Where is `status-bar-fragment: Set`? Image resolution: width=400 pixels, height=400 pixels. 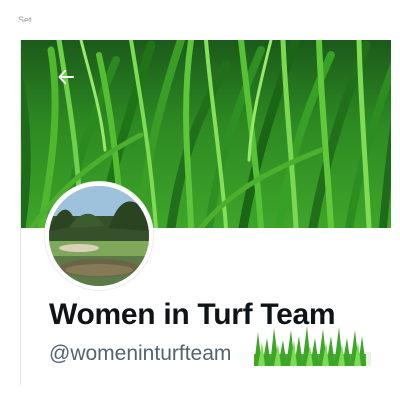
status-bar-fragment: Set is located at coordinates (25, 19).